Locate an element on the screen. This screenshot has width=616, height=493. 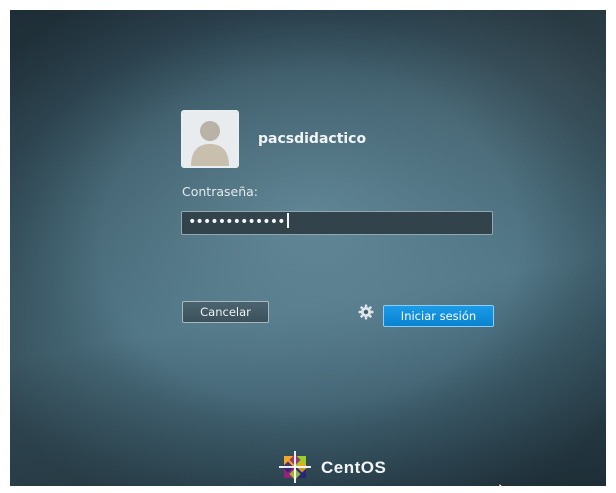
centos-logo-icon is located at coordinates (295, 467).